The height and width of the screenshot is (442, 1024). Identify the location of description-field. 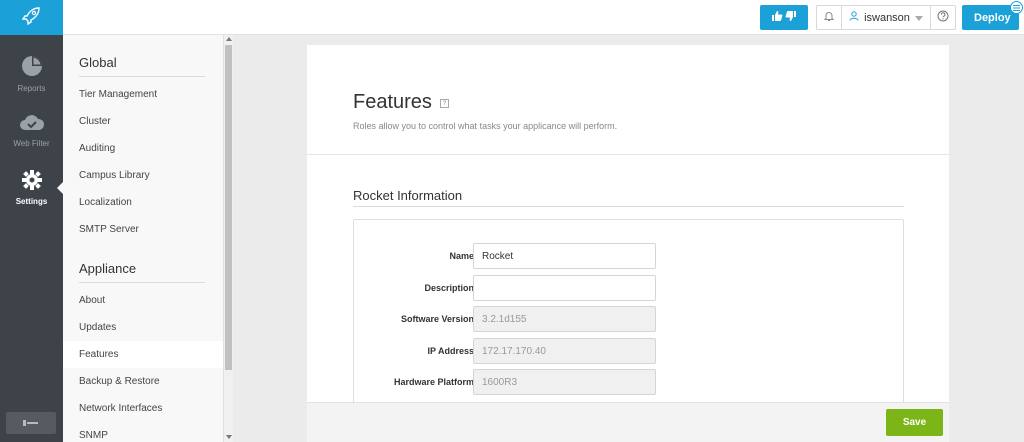
(564, 288).